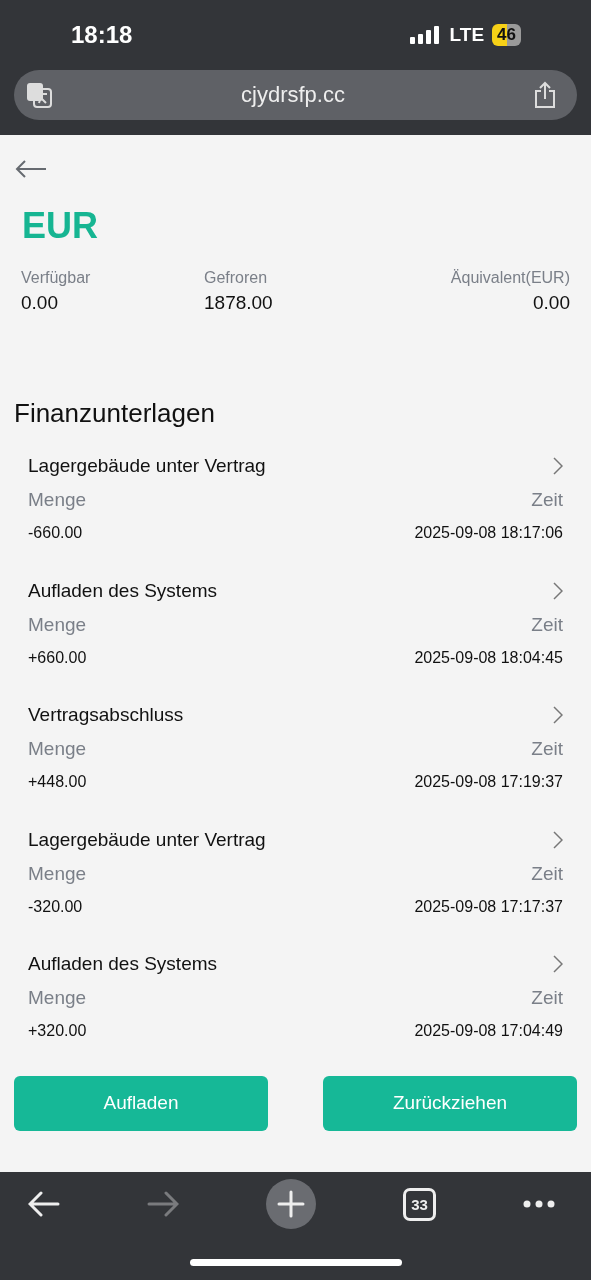 The height and width of the screenshot is (1280, 591). What do you see at coordinates (488, 906) in the screenshot?
I see `time-value: 2025-09-08 17:17:37` at bounding box center [488, 906].